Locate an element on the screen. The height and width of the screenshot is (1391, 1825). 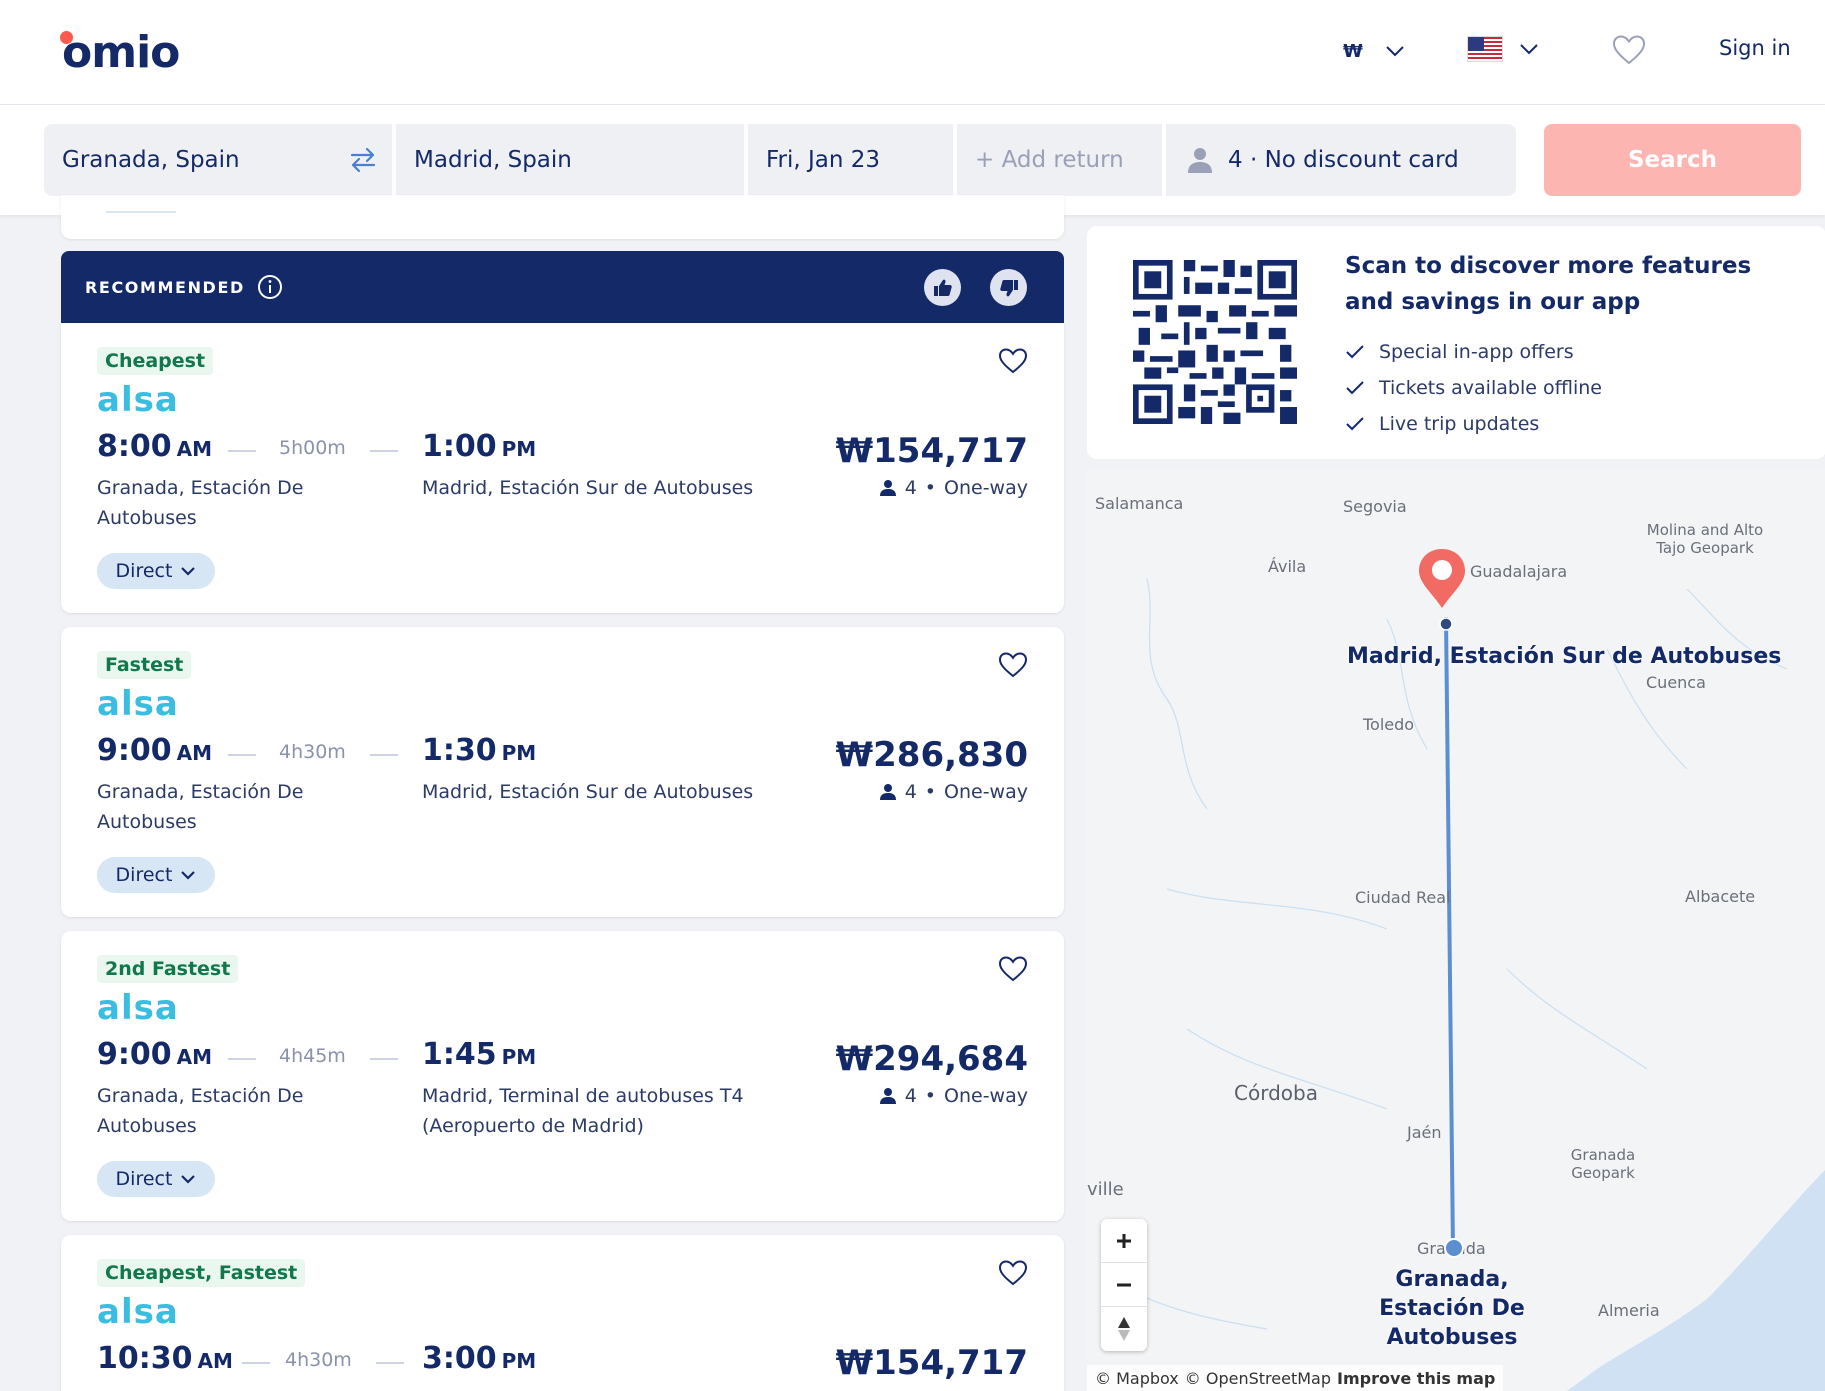
previous-result-card is located at coordinates (562, 217).